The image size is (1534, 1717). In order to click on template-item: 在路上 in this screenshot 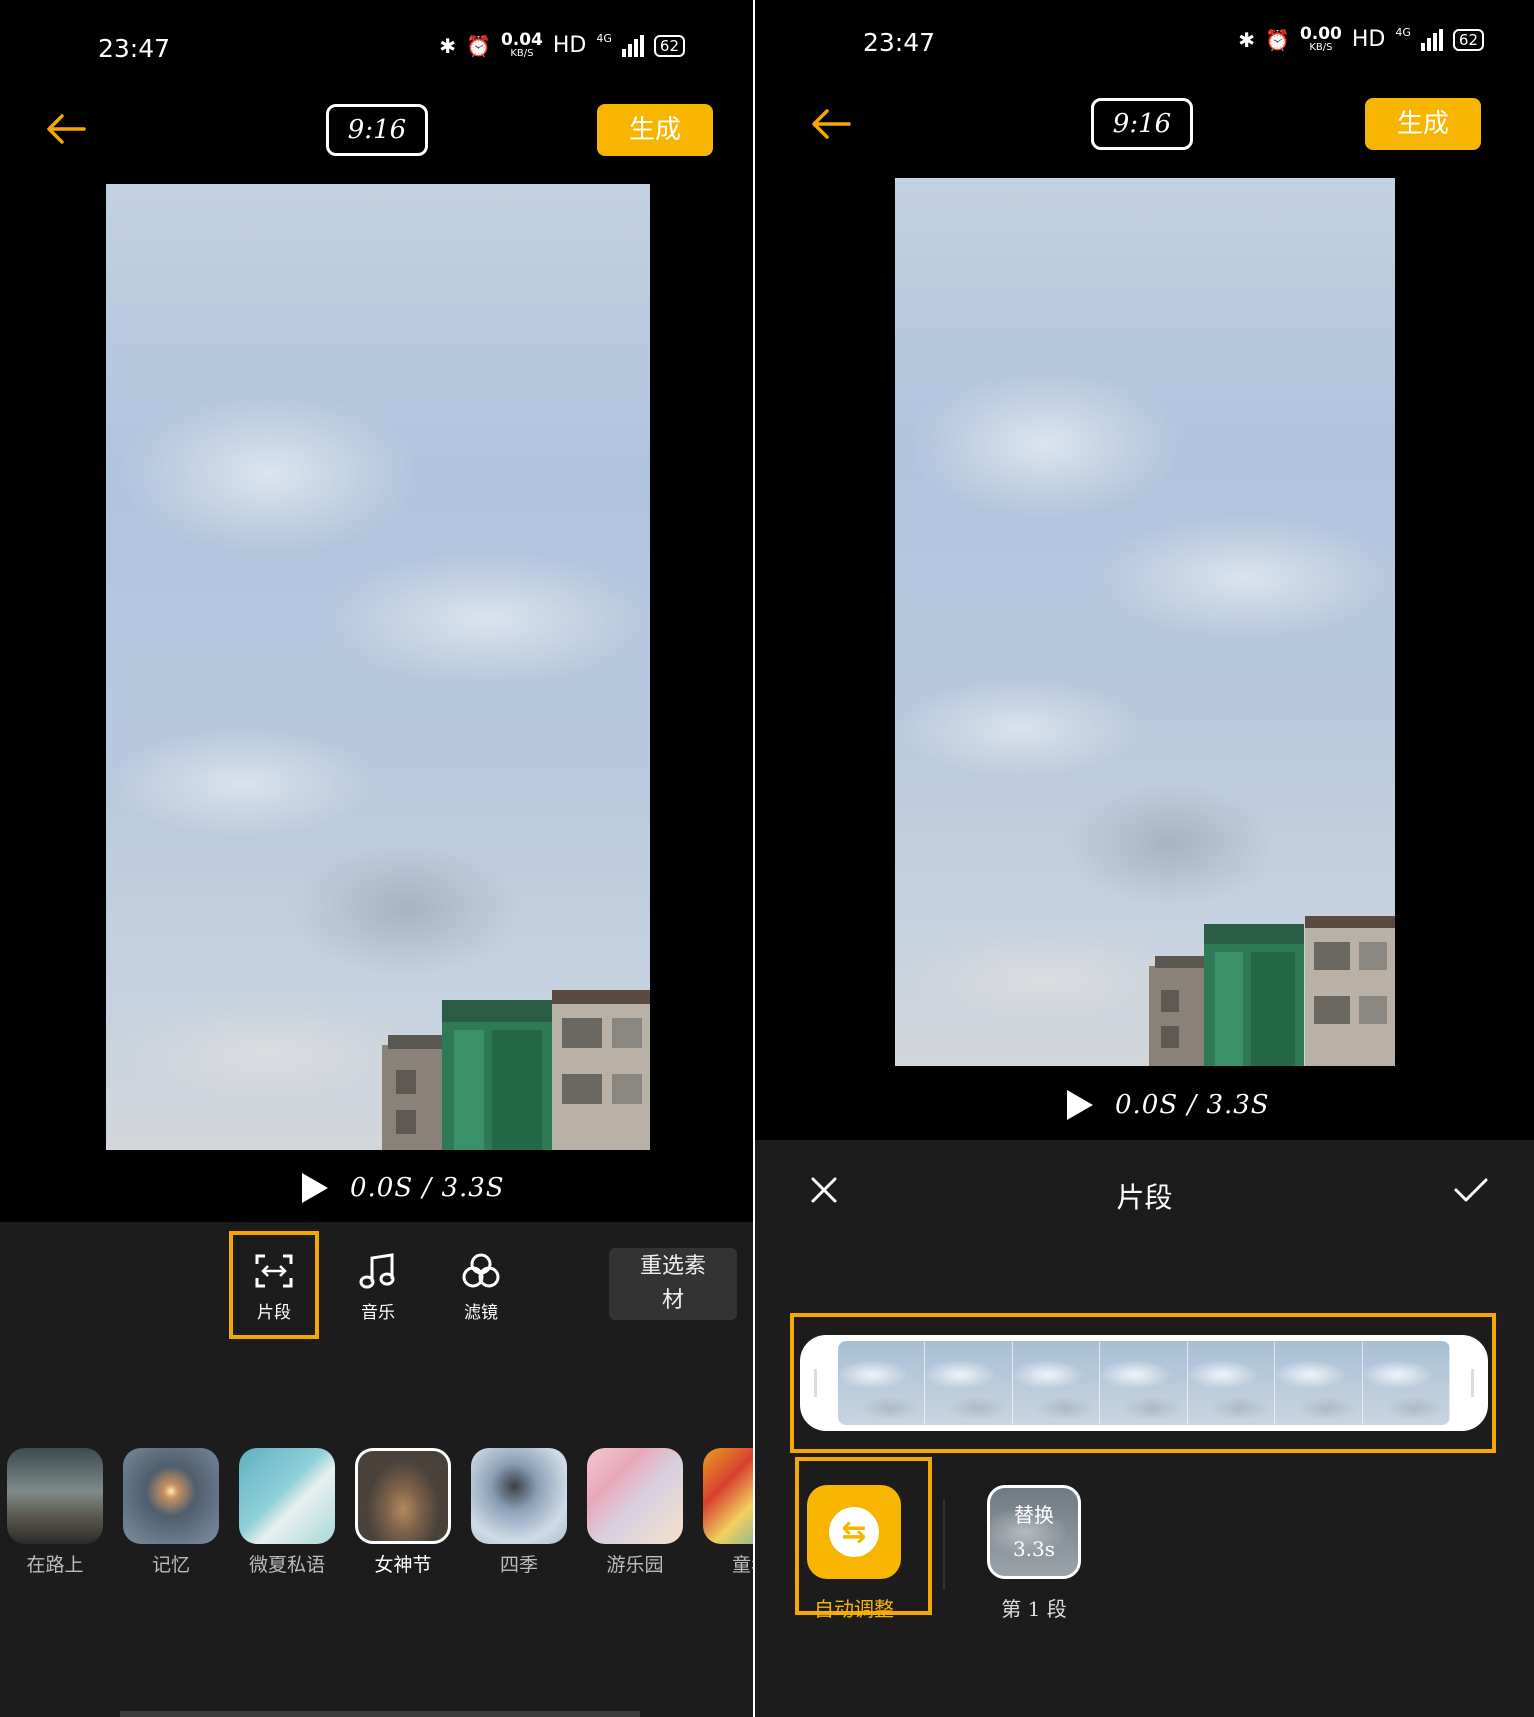, I will do `click(55, 1512)`.